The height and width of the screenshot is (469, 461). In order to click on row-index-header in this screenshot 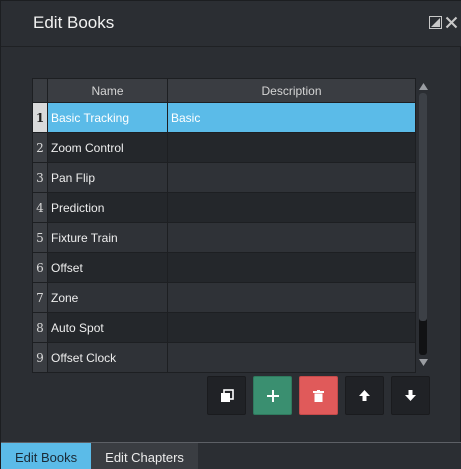, I will do `click(40, 90)`.